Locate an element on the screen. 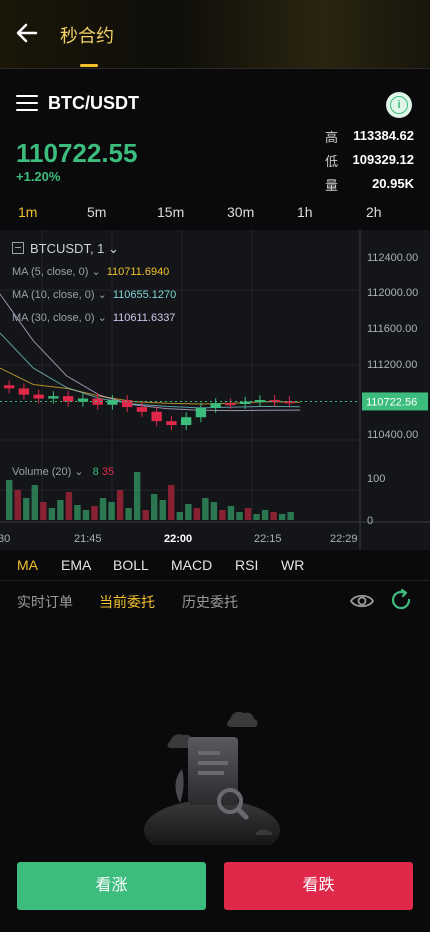 The image size is (430, 932). time-tick: 30 is located at coordinates (5, 539).